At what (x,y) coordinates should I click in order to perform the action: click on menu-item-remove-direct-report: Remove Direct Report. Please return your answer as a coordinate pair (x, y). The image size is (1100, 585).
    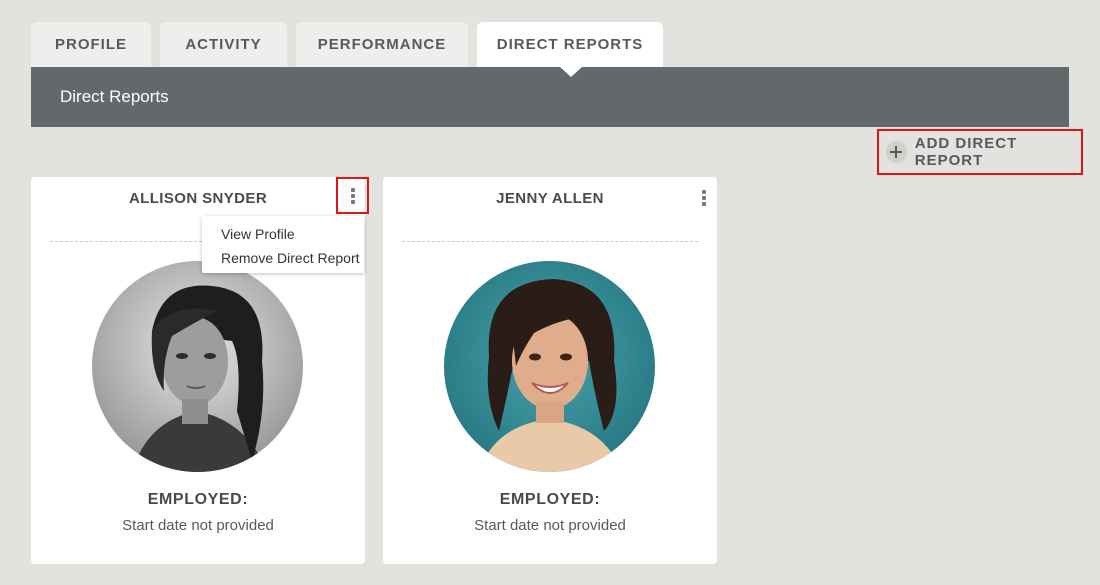
    Looking at the image, I should click on (283, 259).